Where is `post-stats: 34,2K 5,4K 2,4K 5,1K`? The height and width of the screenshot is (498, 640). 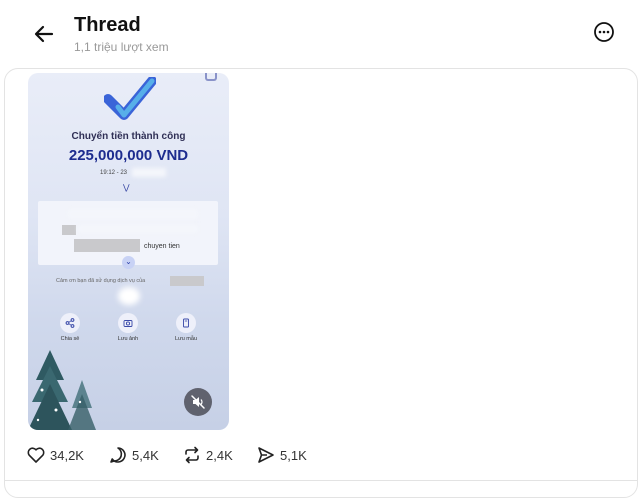
post-stats: 34,2K 5,4K 2,4K 5,1K is located at coordinates (226, 455).